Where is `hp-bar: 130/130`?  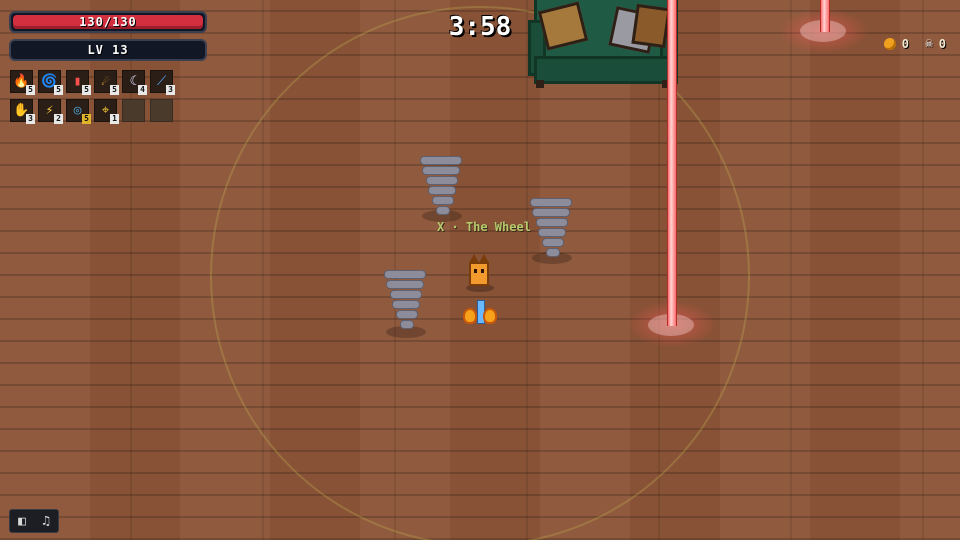 hp-bar: 130/130 is located at coordinates (108, 22).